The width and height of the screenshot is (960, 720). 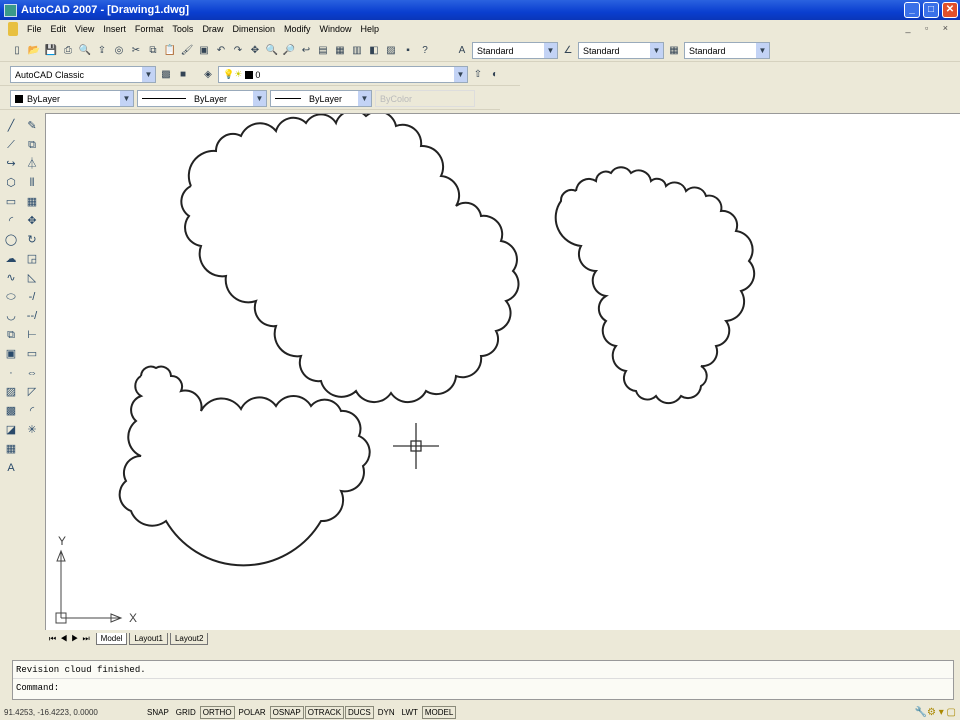 I want to click on chamfer-icon: ◸, so click(x=32, y=392).